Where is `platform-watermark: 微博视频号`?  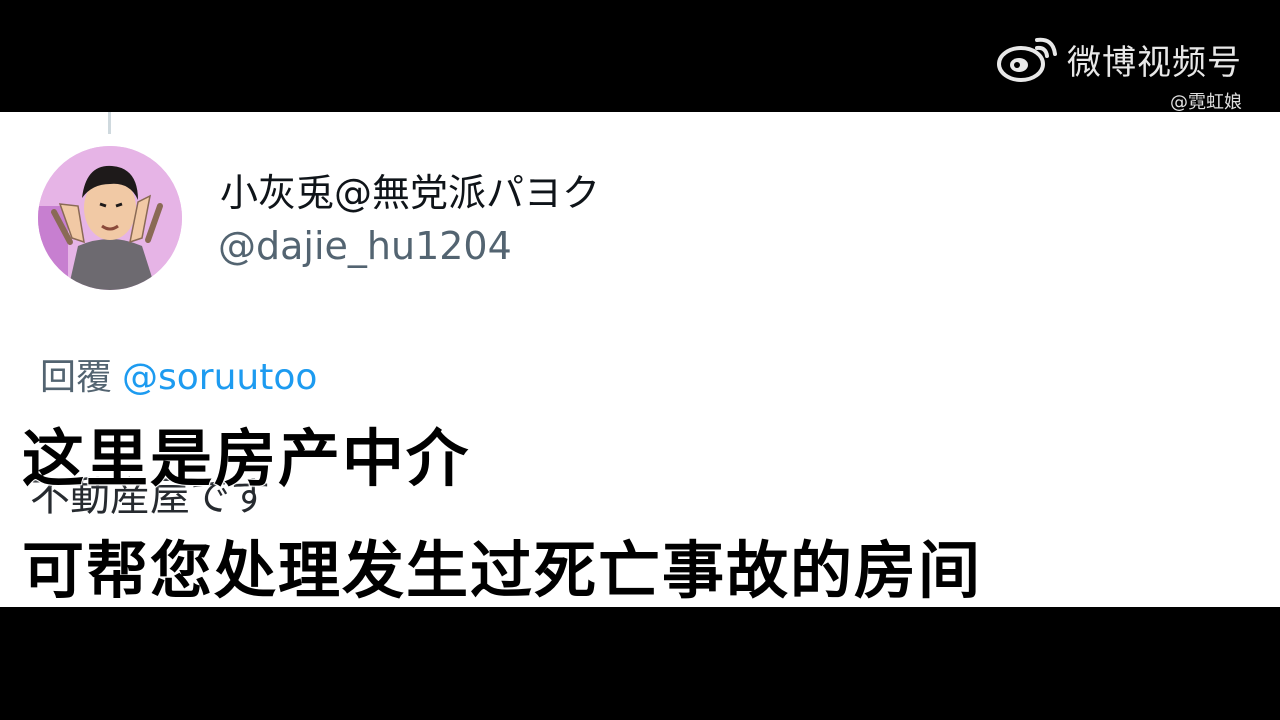 platform-watermark: 微博视频号 is located at coordinates (1119, 59).